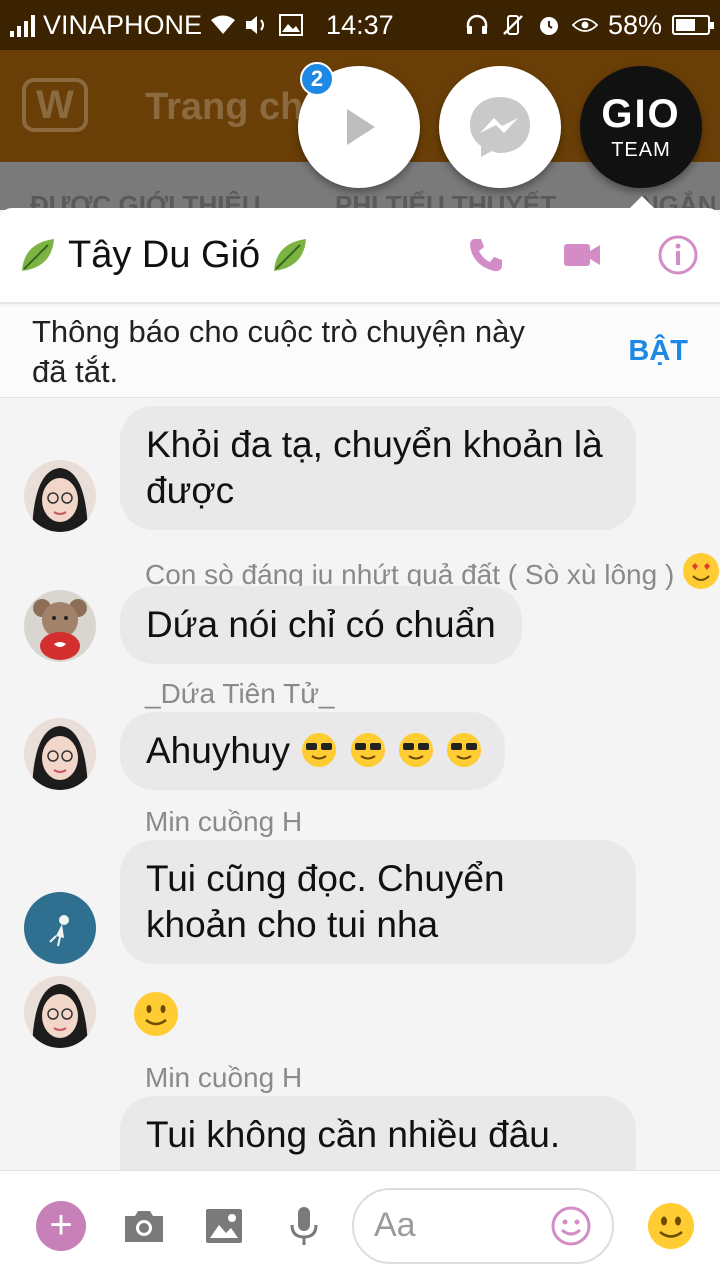 Image resolution: width=720 pixels, height=1280 pixels. I want to click on background-tab: ĐƯỢC GIỚI THIỆU, so click(145, 200).